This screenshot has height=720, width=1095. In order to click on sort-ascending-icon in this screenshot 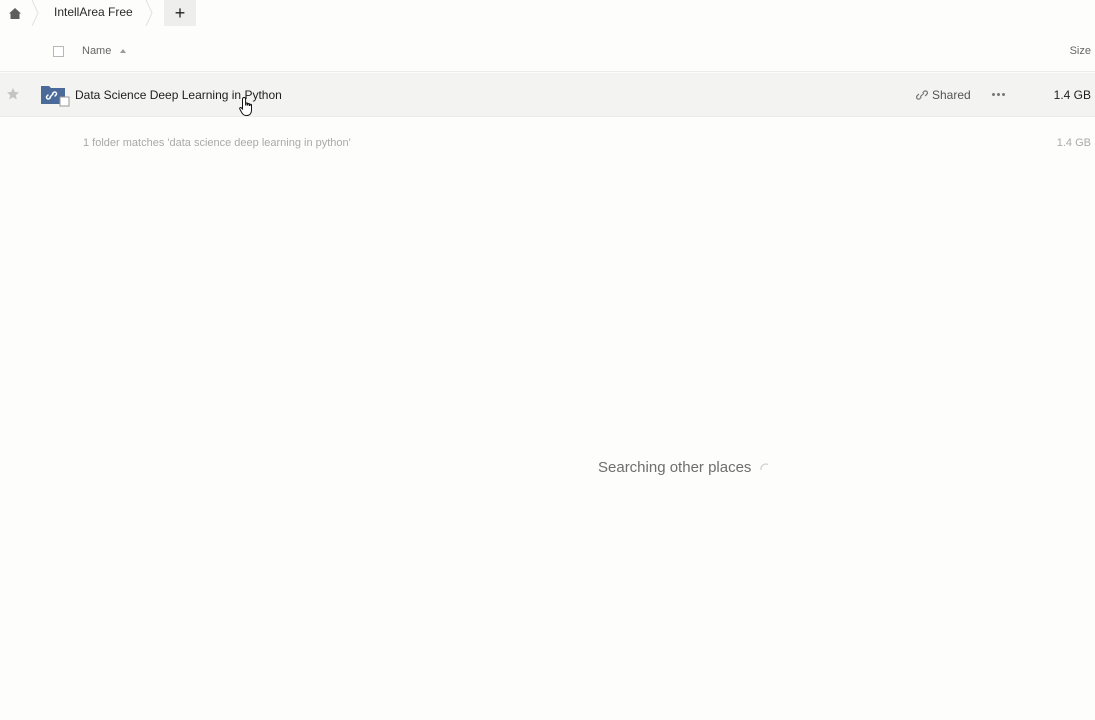, I will do `click(123, 51)`.